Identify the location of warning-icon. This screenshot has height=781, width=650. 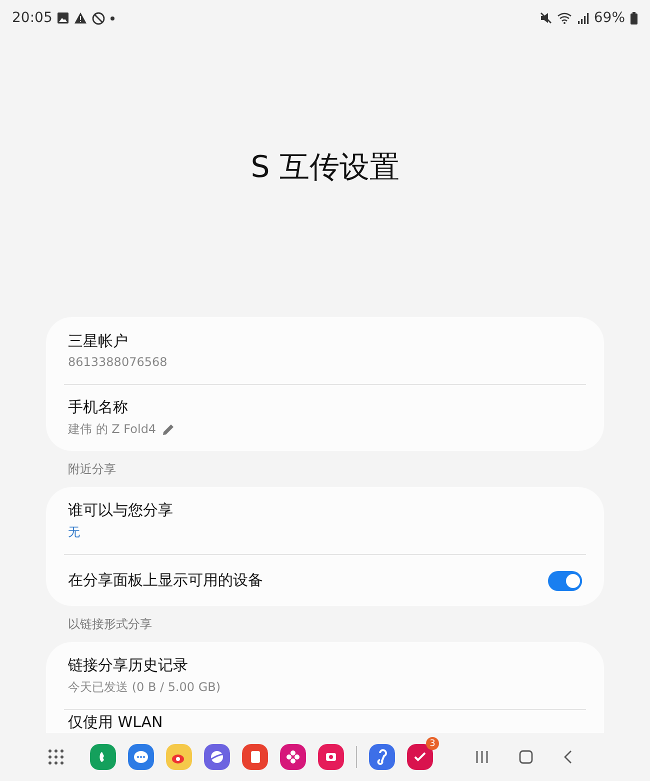
(81, 18).